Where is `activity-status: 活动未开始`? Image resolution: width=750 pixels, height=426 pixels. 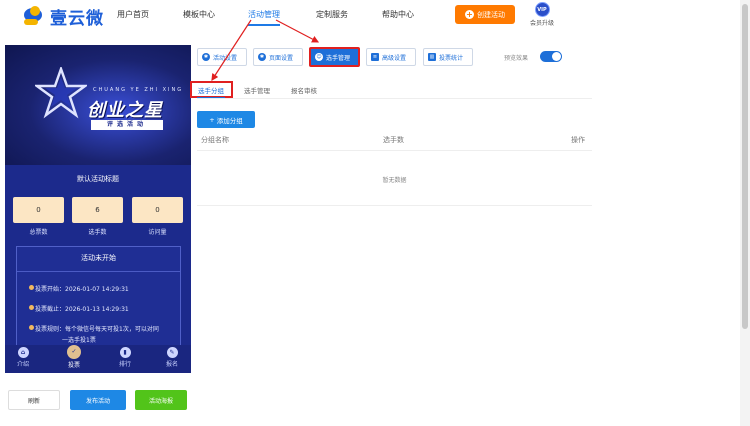
activity-status: 活动未开始 is located at coordinates (98, 258).